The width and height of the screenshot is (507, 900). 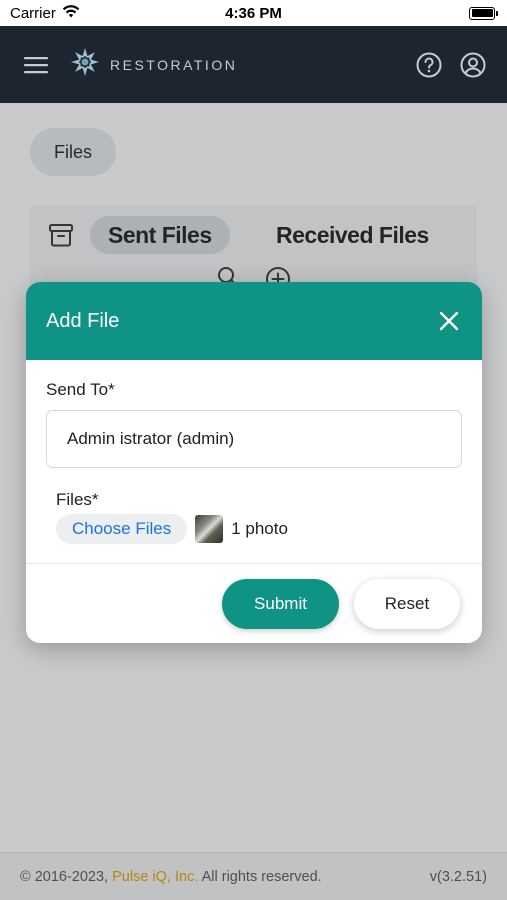 What do you see at coordinates (449, 321) in the screenshot?
I see `close-icon` at bounding box center [449, 321].